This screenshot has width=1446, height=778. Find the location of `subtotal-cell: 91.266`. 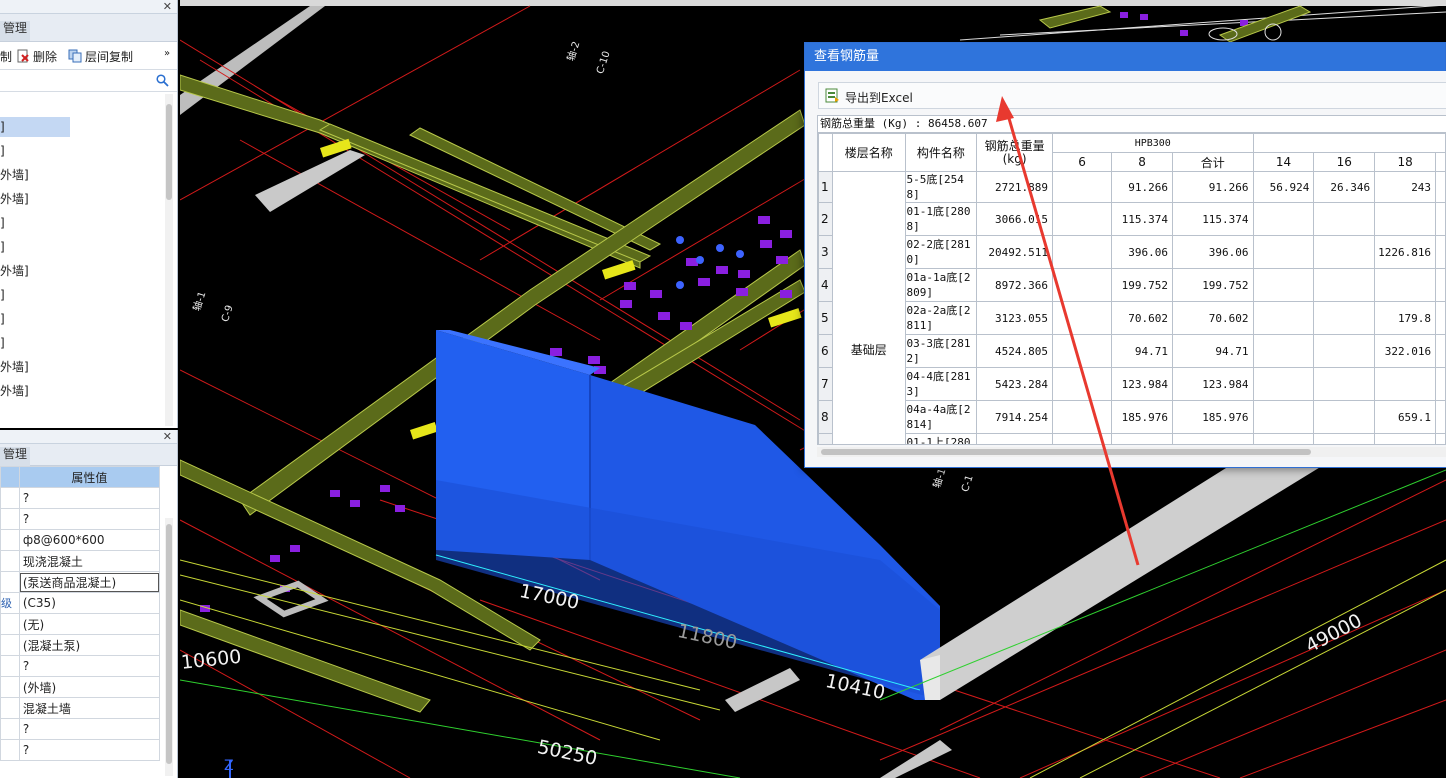

subtotal-cell: 91.266 is located at coordinates (1213, 187).